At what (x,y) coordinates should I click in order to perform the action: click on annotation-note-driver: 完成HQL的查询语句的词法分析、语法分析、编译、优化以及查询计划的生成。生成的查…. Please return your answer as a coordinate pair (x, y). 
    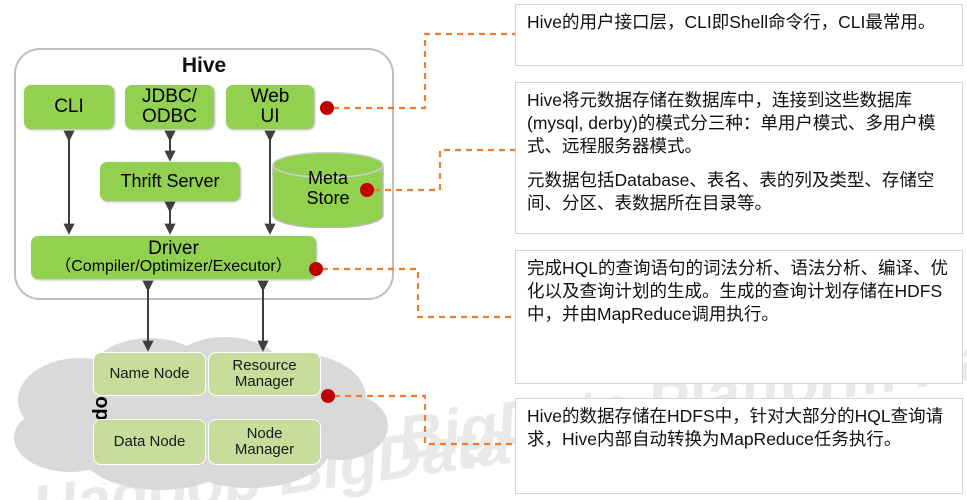
    Looking at the image, I should click on (739, 317).